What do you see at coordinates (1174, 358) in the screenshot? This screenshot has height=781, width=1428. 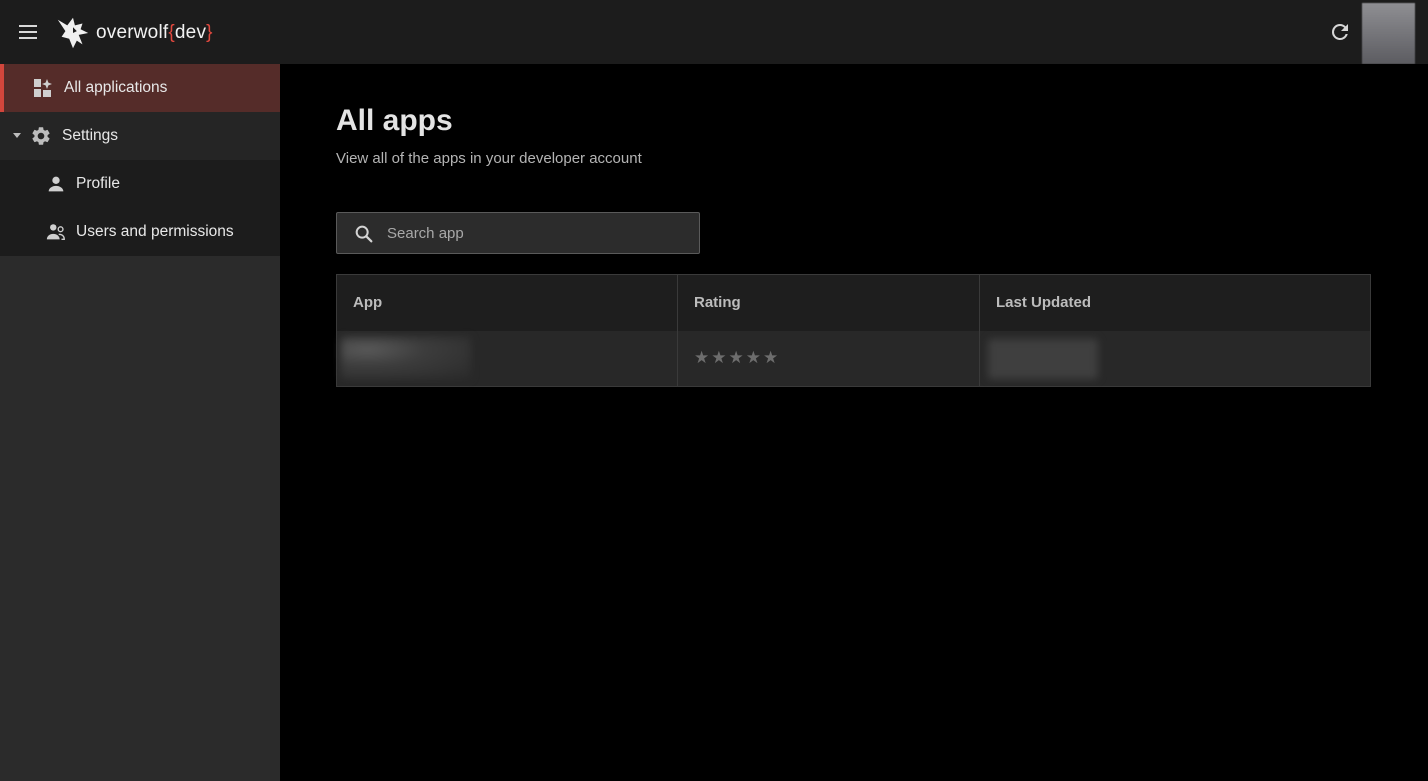 I see `last-updated-cell` at bounding box center [1174, 358].